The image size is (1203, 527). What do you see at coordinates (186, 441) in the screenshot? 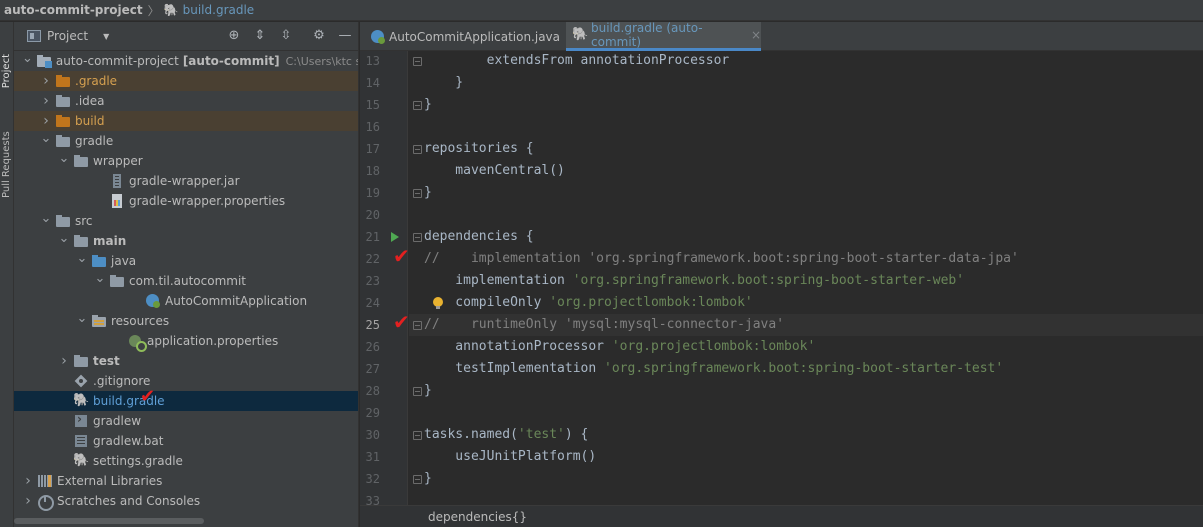
I see `tree-item: gradlew.bat` at bounding box center [186, 441].